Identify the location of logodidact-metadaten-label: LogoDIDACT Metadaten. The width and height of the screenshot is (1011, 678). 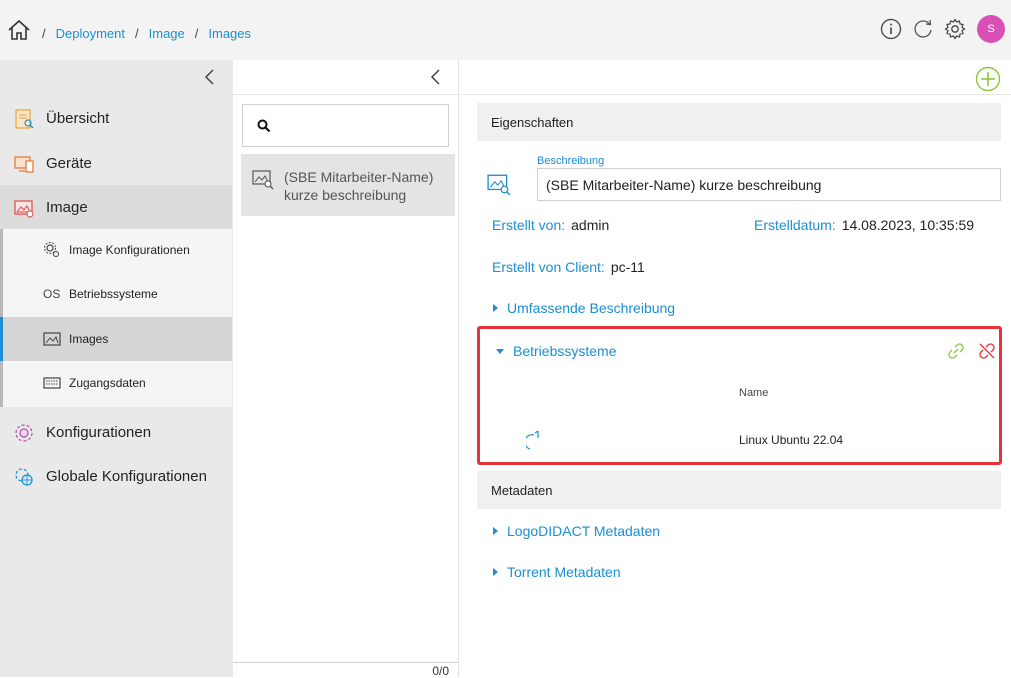
(584, 531).